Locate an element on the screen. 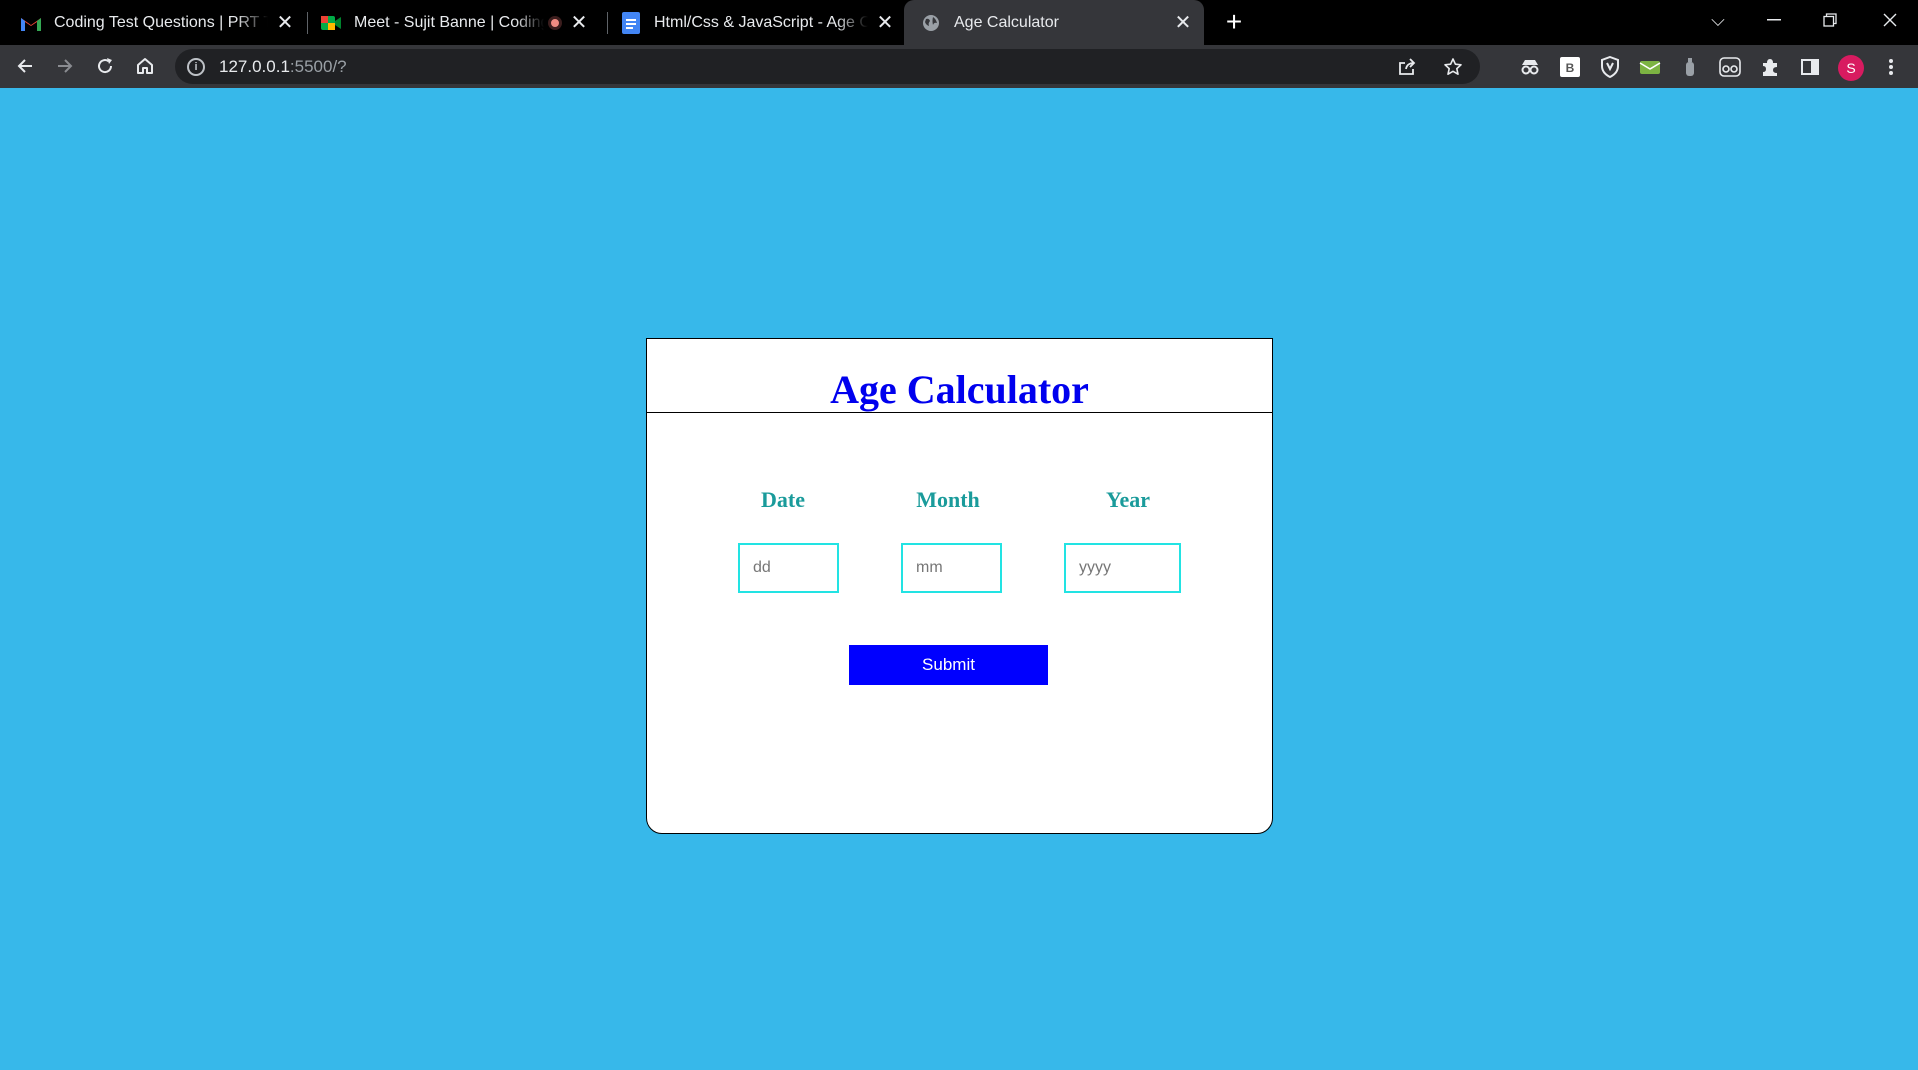 The height and width of the screenshot is (1070, 1918). spy-icon is located at coordinates (1530, 67).